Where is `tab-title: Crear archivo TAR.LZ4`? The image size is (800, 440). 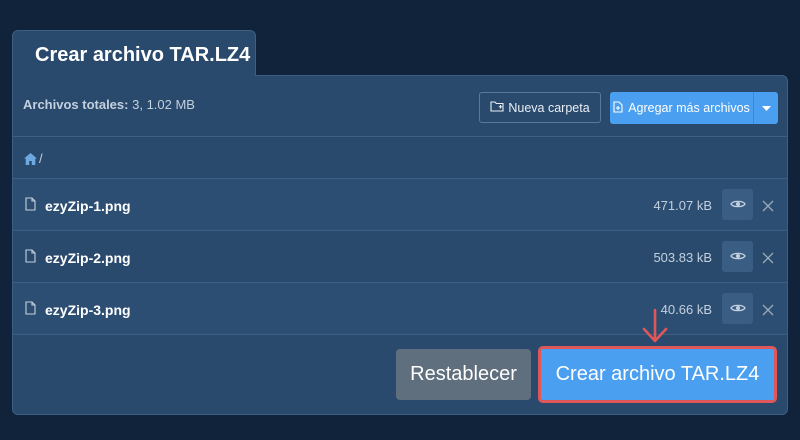 tab-title: Crear archivo TAR.LZ4 is located at coordinates (143, 55).